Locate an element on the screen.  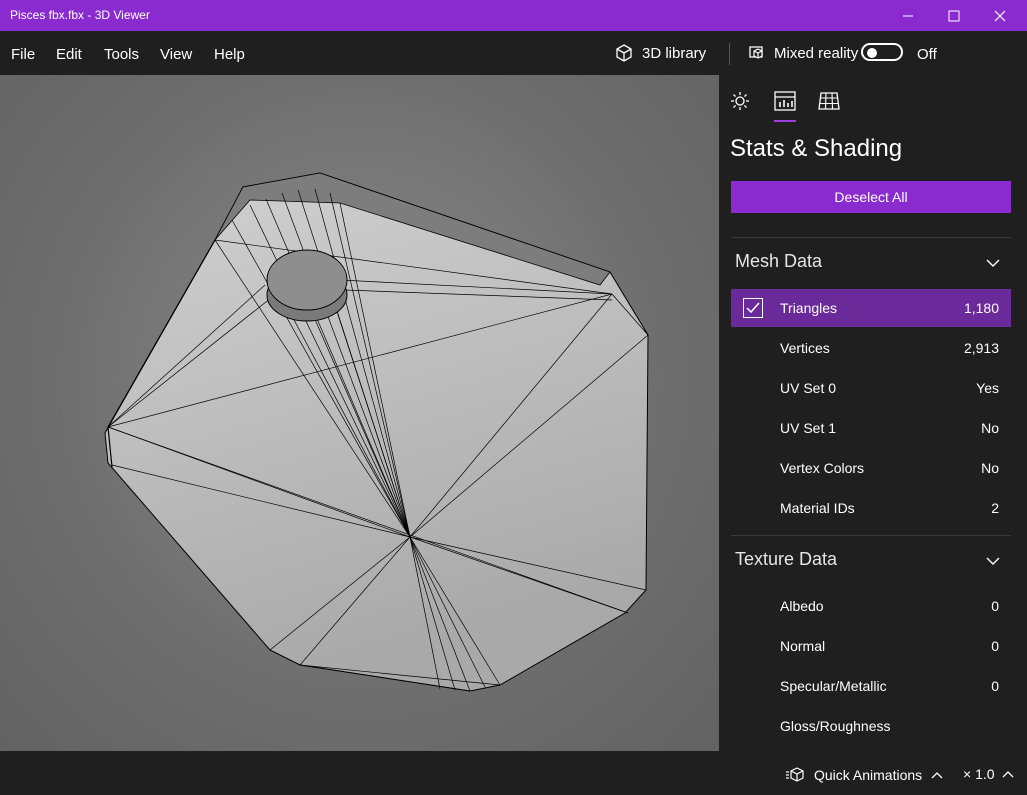
row-label: Gloss/Roughness is located at coordinates (835, 726).